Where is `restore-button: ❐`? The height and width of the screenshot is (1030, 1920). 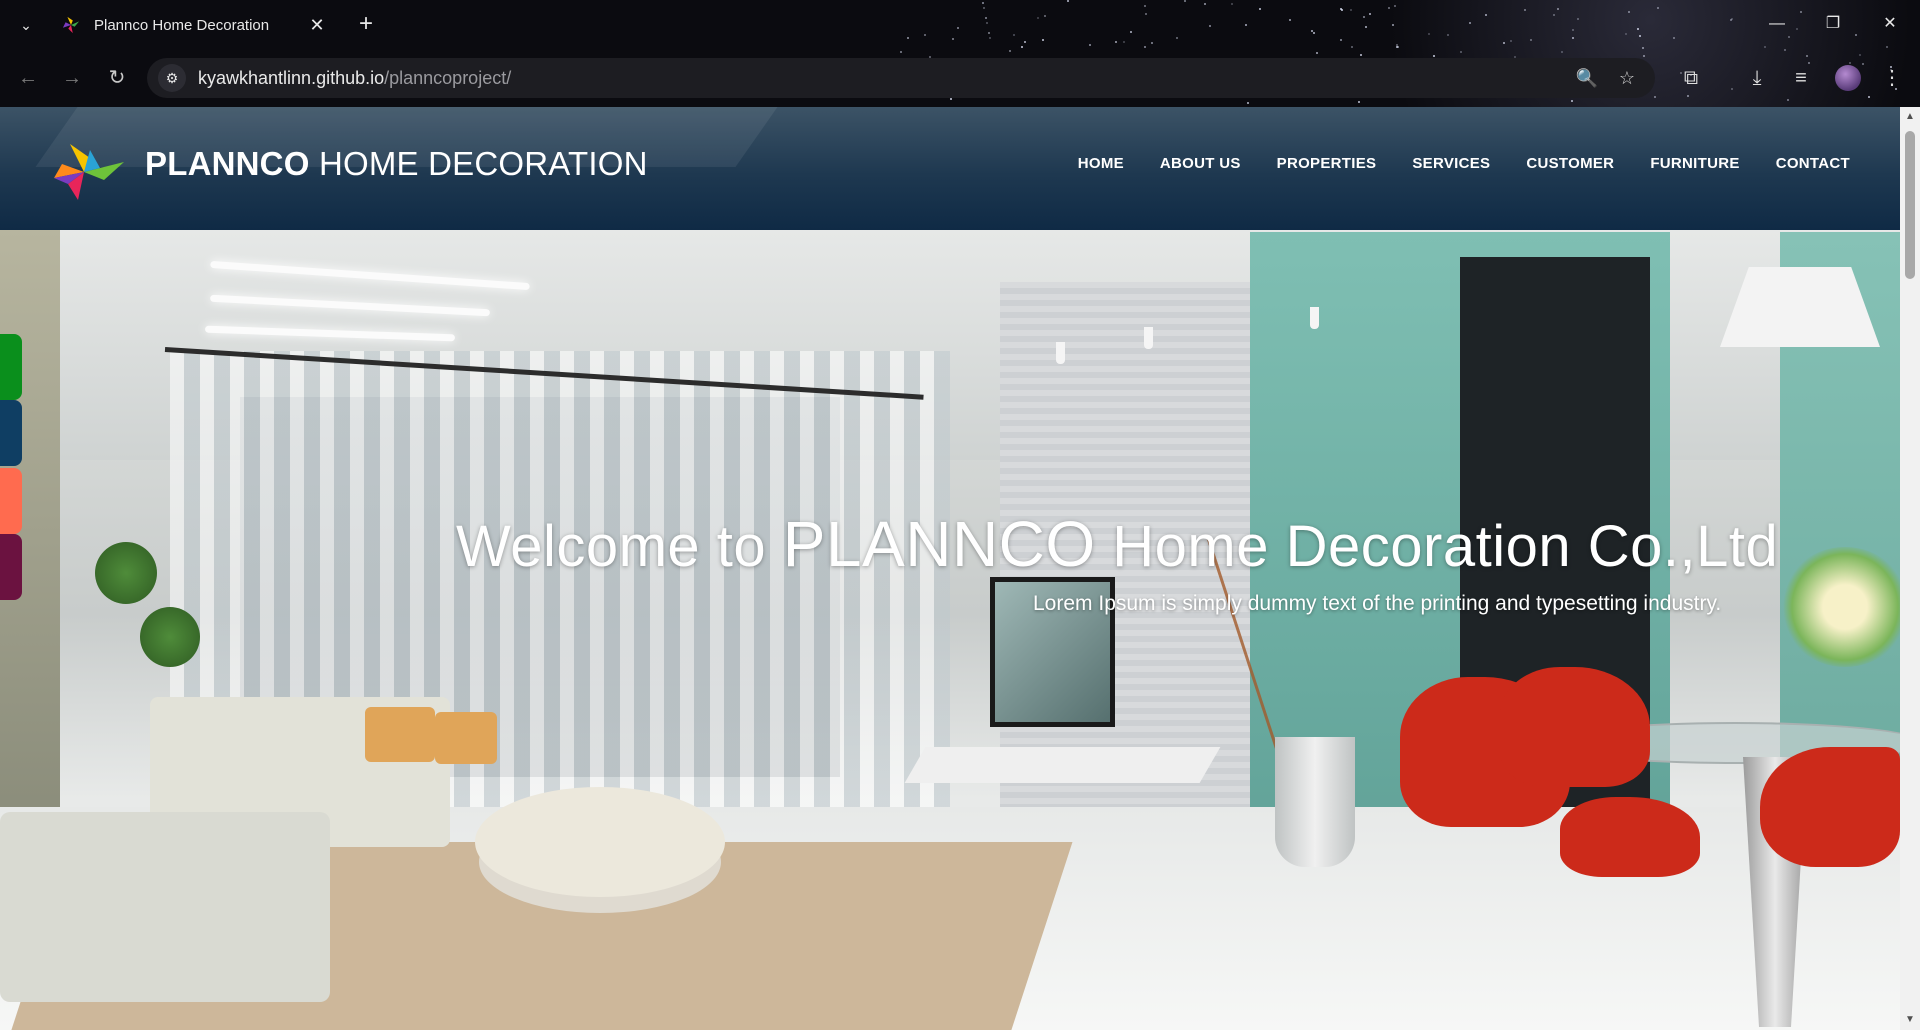
restore-button: ❐ is located at coordinates (1833, 24).